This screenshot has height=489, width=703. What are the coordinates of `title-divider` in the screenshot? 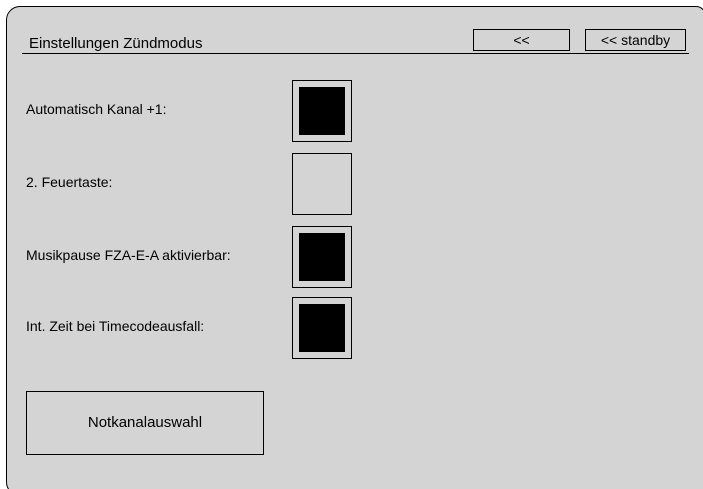 It's located at (355, 53).